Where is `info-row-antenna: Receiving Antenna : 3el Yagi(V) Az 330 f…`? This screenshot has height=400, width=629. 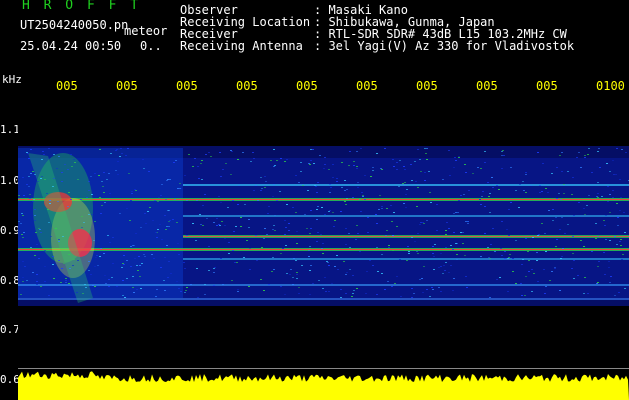 info-row-antenna: Receiving Antenna : 3el Yagi(V) Az 330 f… is located at coordinates (377, 46).